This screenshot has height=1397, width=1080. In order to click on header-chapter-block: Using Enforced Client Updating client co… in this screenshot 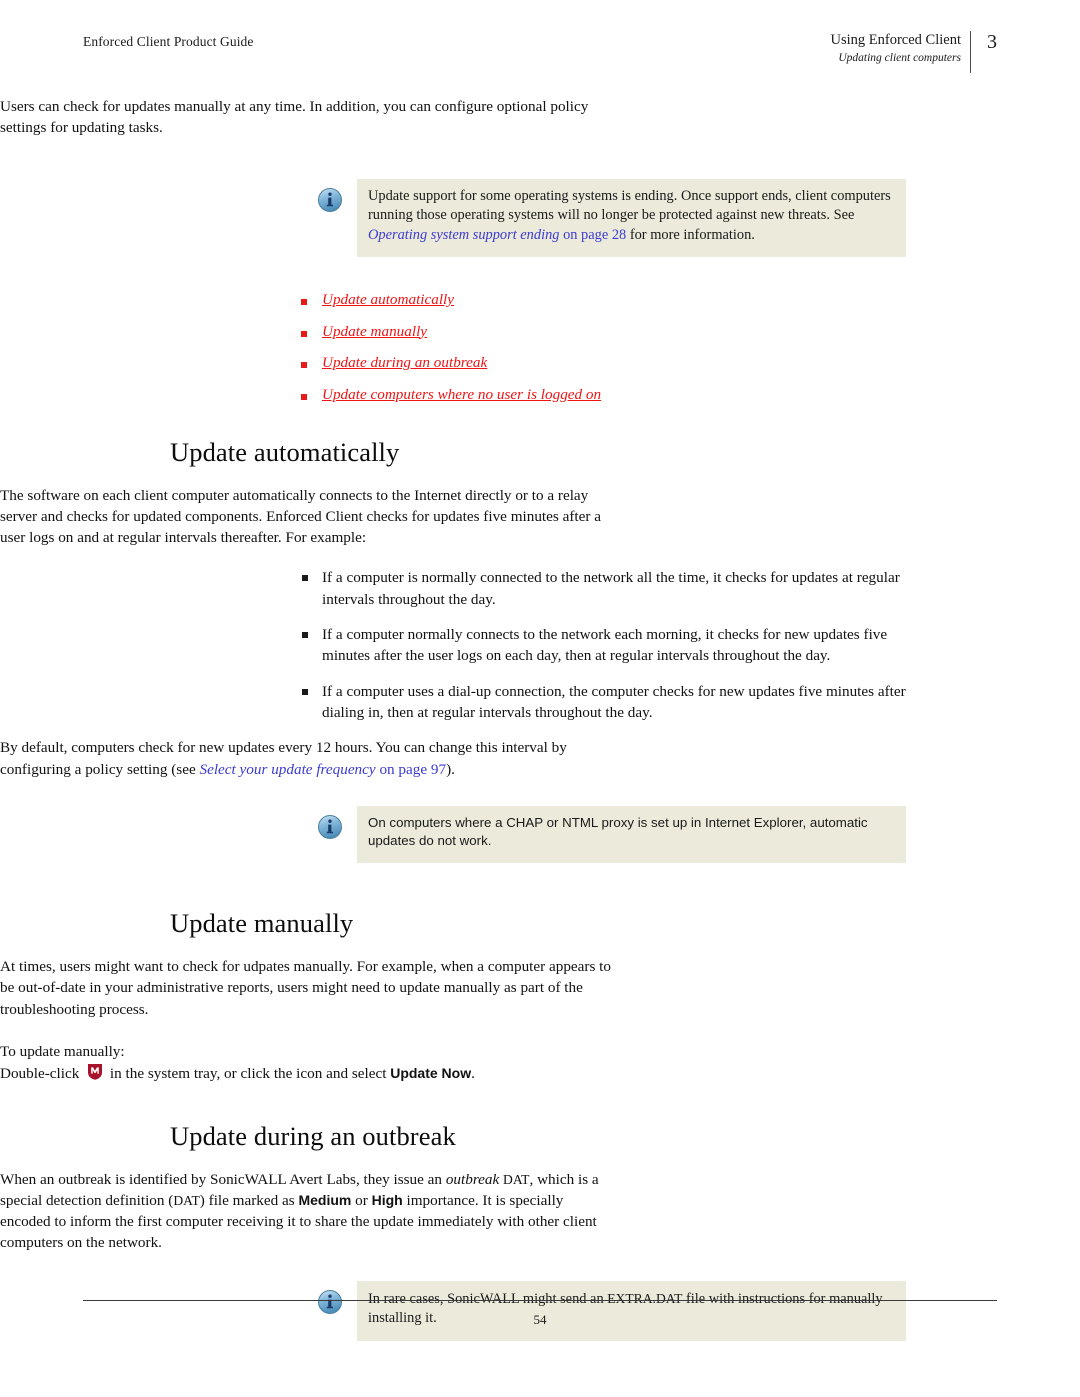, I will do `click(751, 48)`.